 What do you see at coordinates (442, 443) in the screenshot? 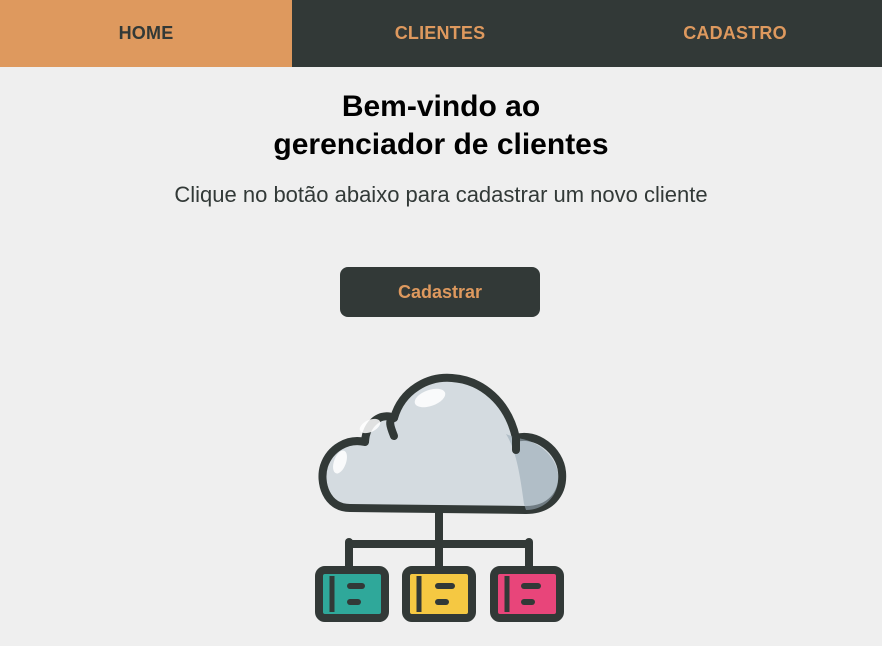
I see `cloud-shape` at bounding box center [442, 443].